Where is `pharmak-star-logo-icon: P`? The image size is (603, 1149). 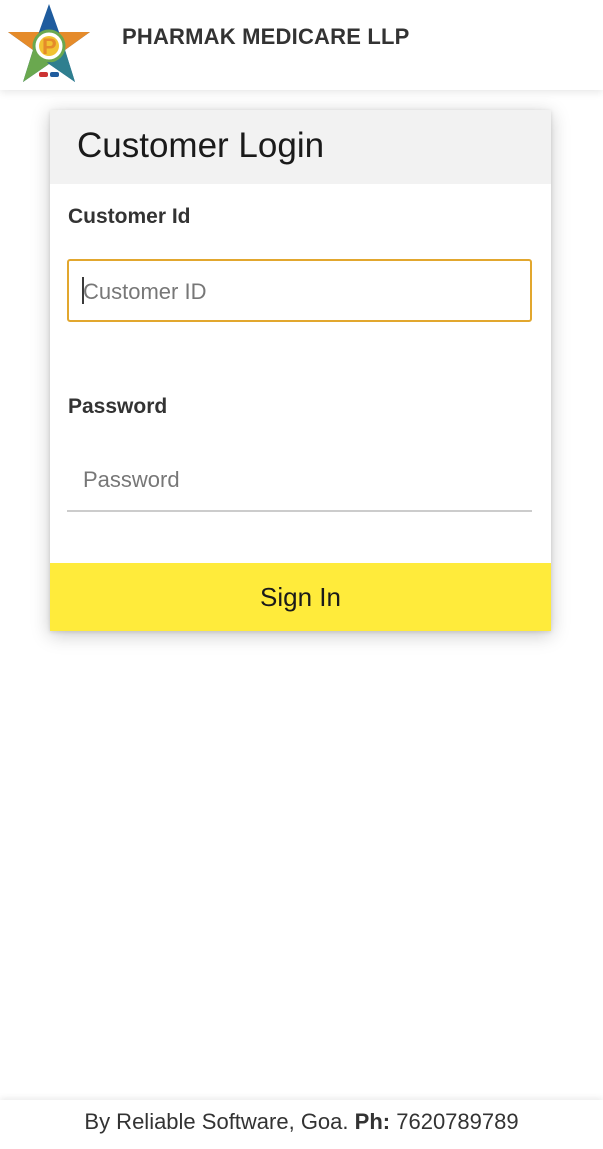
pharmak-star-logo-icon: P is located at coordinates (49, 43).